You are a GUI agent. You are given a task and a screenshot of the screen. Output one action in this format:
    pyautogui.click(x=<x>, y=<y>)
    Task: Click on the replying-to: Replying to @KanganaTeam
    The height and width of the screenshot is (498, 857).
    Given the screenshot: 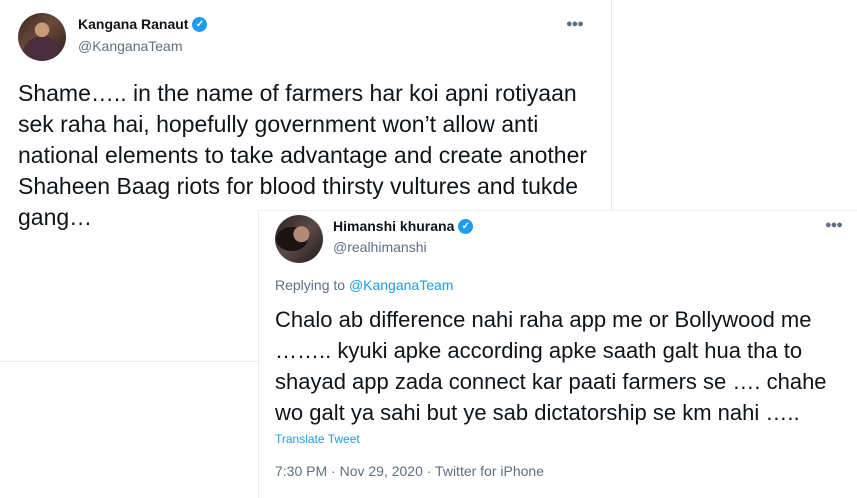 What is the action you would take?
    pyautogui.click(x=364, y=285)
    